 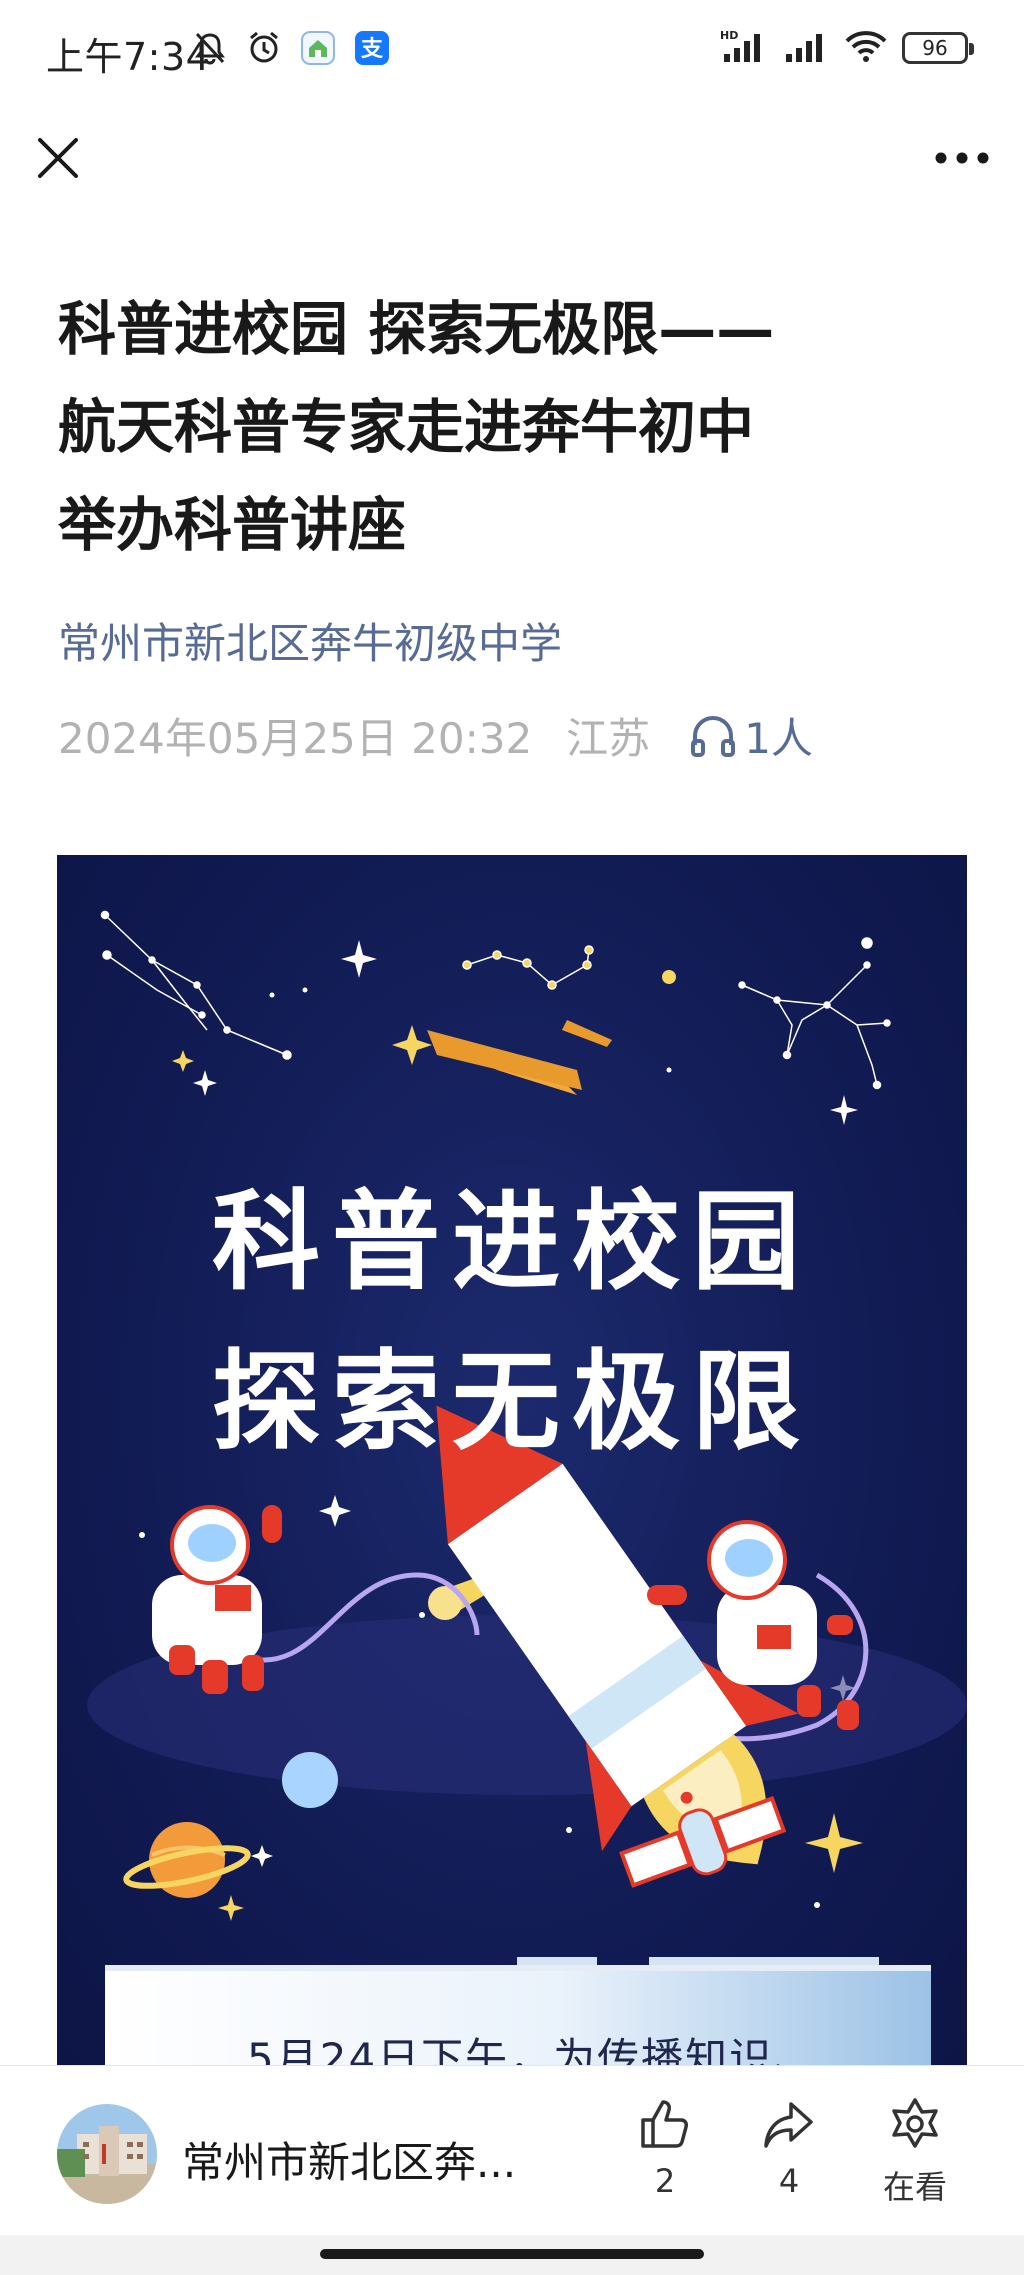 I want to click on svg-text: HD, so click(x=729, y=35).